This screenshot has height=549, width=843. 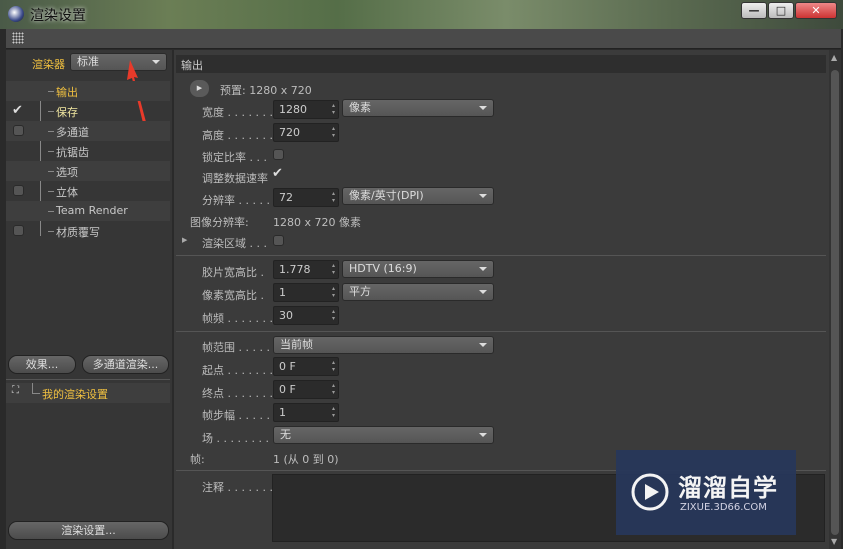 What do you see at coordinates (236, 347) in the screenshot?
I see `frame-range-label: 帧范围 . . . . .` at bounding box center [236, 347].